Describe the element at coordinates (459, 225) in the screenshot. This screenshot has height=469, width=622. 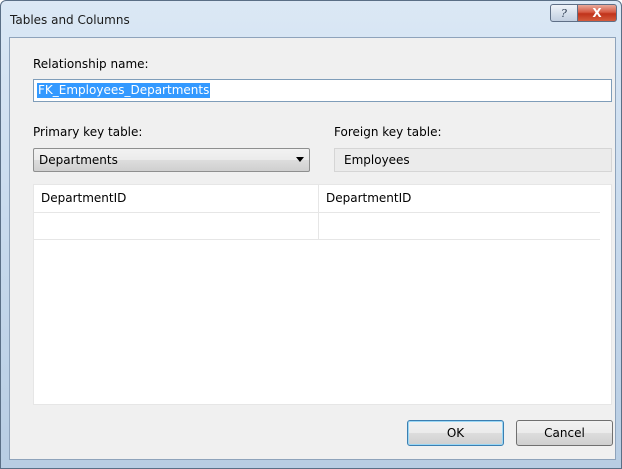
I see `foreign-column-cell` at that location.